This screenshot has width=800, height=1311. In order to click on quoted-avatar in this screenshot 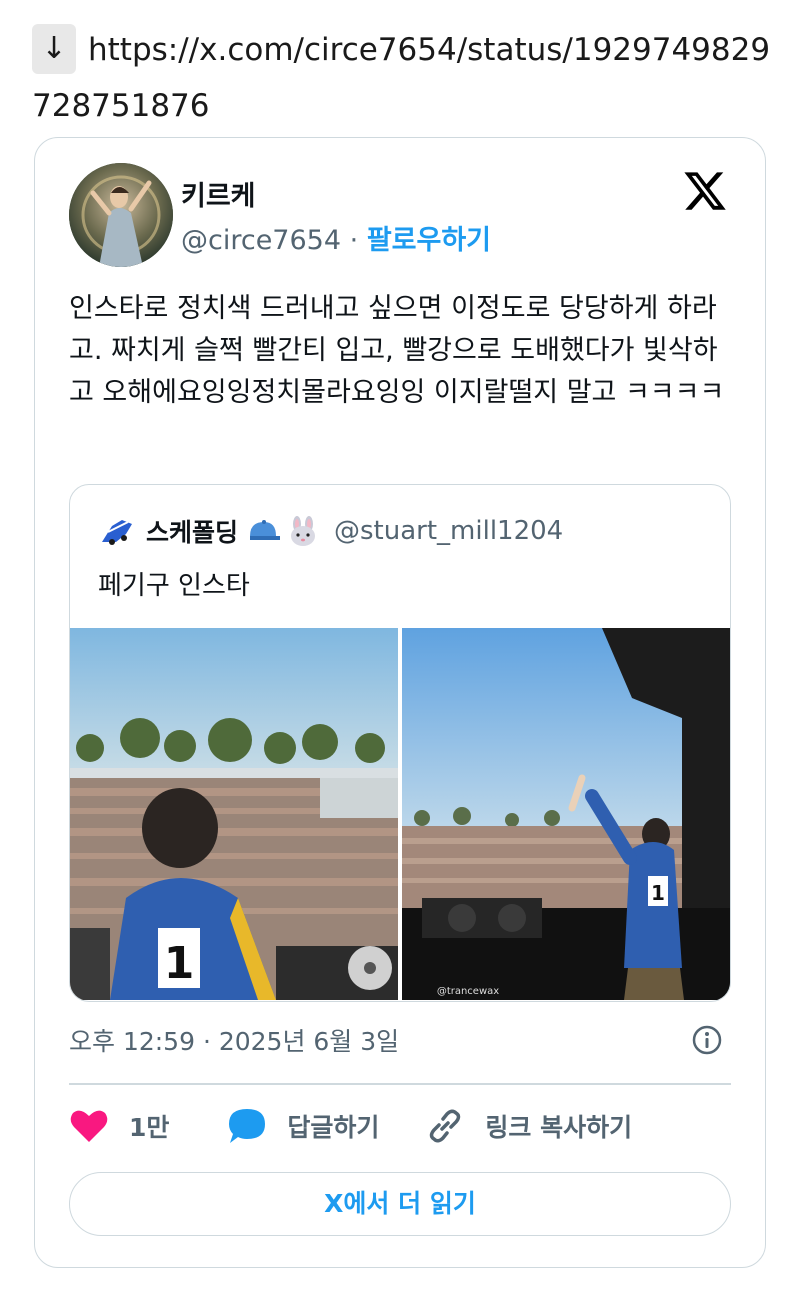, I will do `click(117, 531)`.